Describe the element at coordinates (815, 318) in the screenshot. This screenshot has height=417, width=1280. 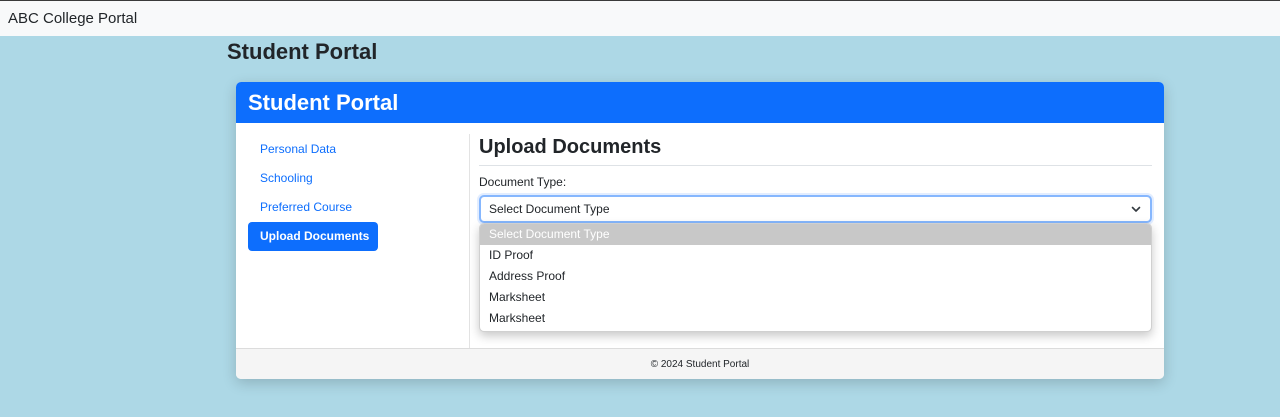
I see `option-marksheet-2: Marksheet` at that location.